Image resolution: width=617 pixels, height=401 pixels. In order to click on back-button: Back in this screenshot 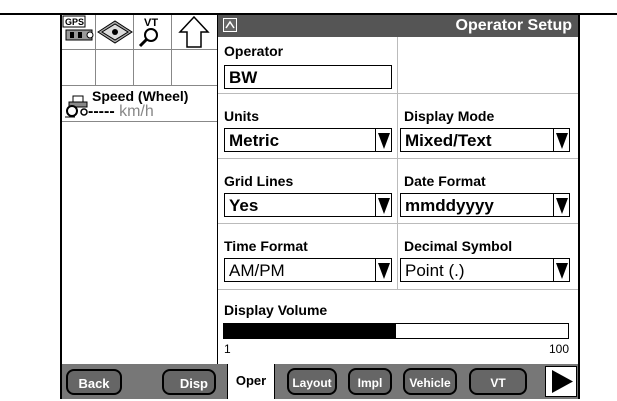, I will do `click(94, 382)`.